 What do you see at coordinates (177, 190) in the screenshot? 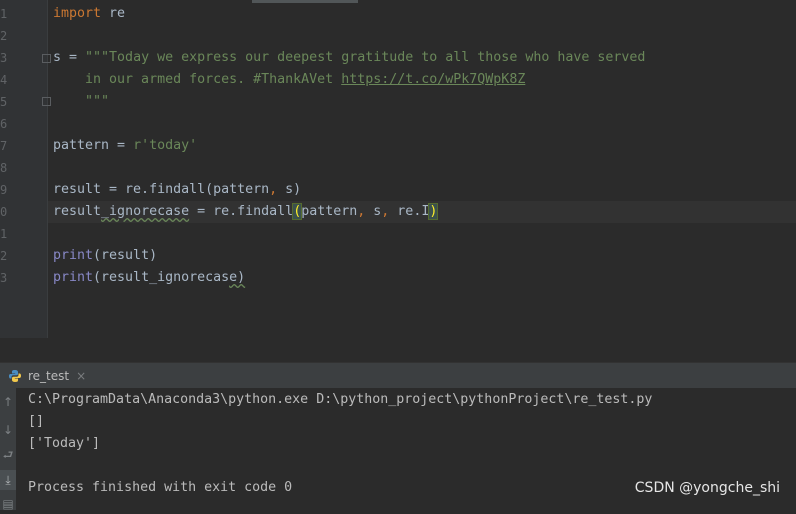
I see `code-line: result = re.findall(pattern, s)` at bounding box center [177, 190].